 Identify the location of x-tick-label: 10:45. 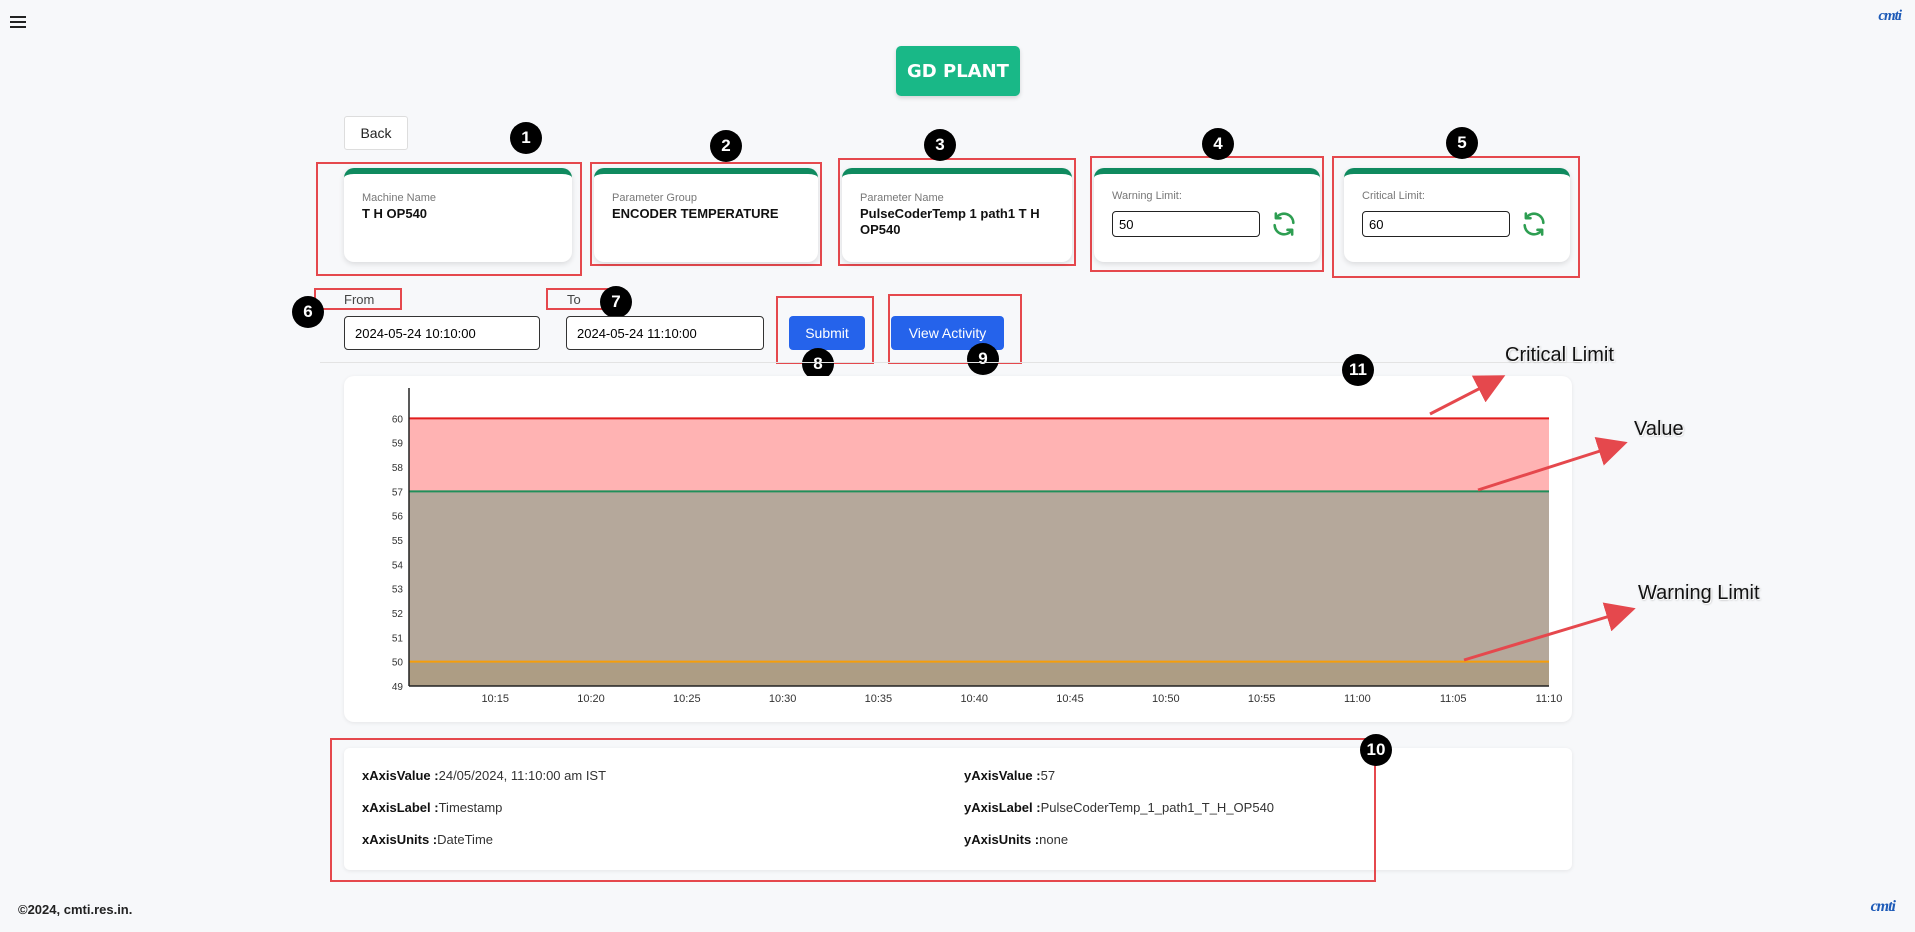
(1070, 699).